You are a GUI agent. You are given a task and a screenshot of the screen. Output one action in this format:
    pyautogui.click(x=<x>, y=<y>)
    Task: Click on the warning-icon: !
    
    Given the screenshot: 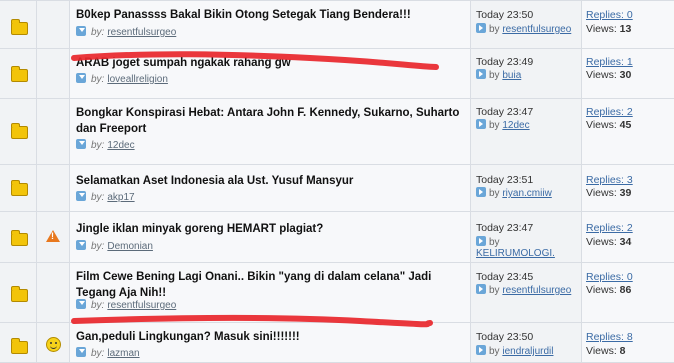 What is the action you would take?
    pyautogui.click(x=53, y=236)
    